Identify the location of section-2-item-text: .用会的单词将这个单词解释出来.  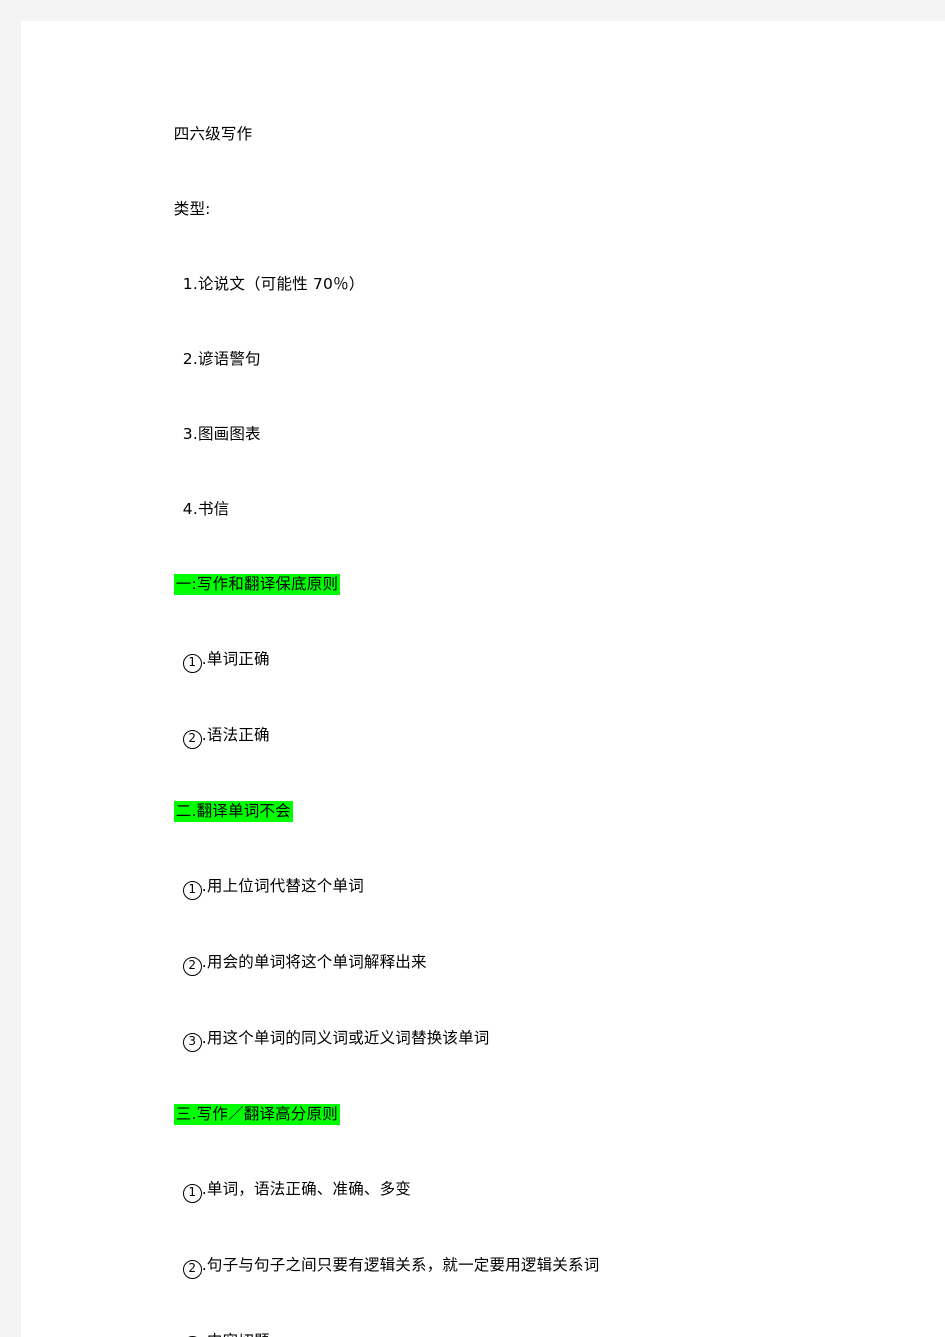
(314, 962).